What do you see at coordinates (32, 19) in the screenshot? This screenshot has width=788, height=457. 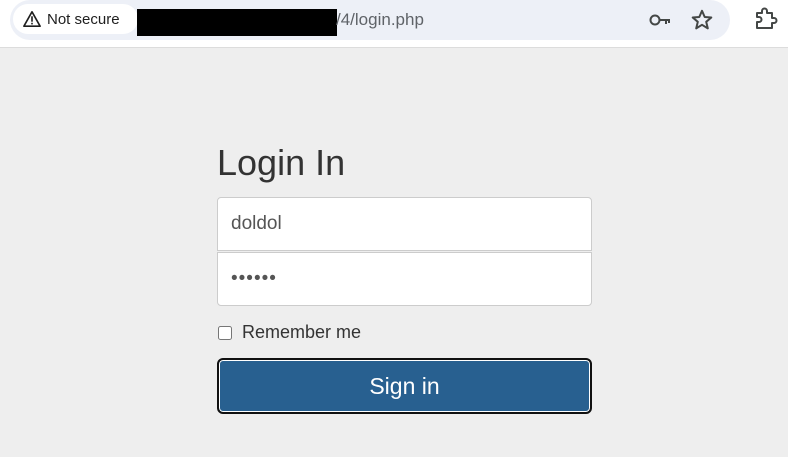 I see `warning-icon` at bounding box center [32, 19].